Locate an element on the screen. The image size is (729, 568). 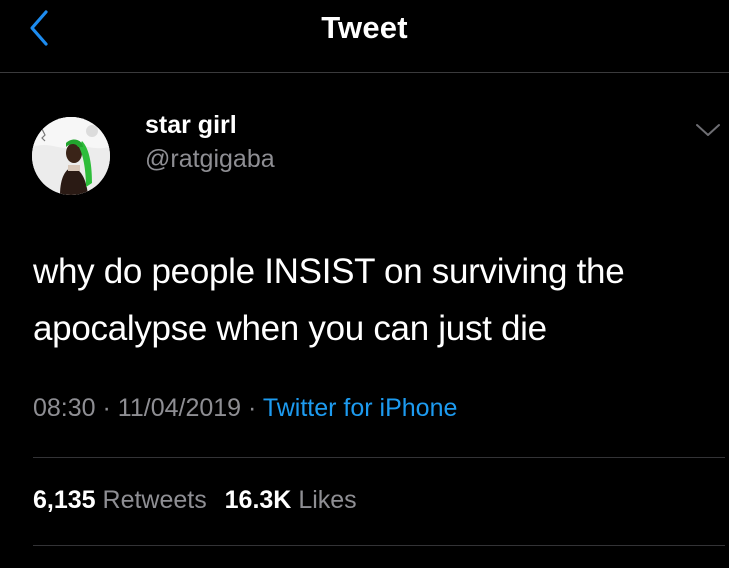
navigation-bar: Tweet is located at coordinates (364, 36).